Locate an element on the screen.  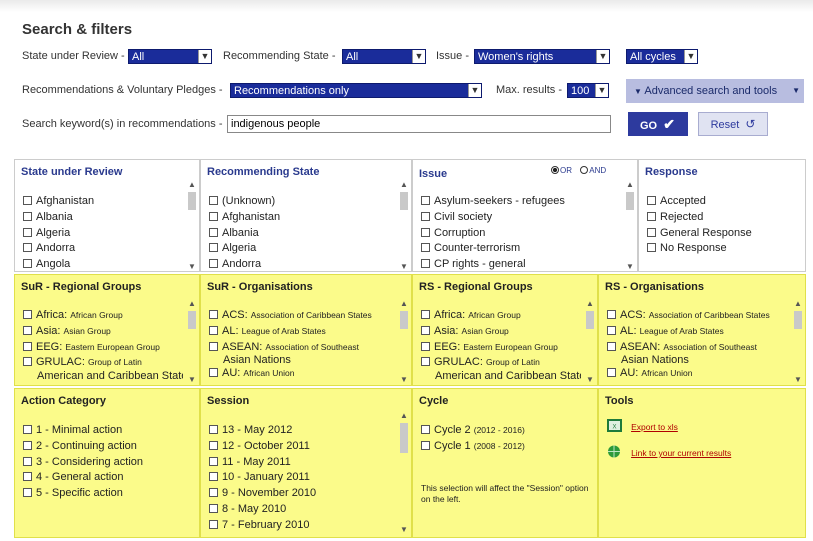
list-item: Asylum-seekers - refugees is located at coordinates (521, 202).